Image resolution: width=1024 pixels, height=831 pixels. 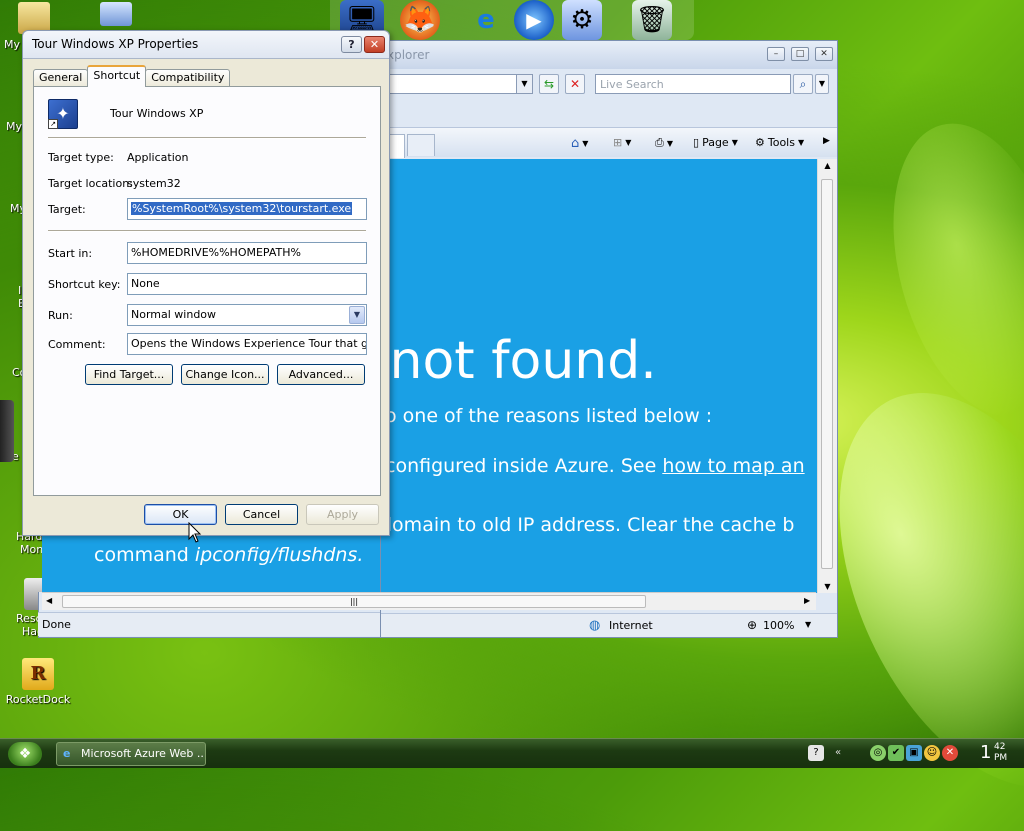 I want to click on scroll-left-arrow: ◀, so click(x=49, y=600).